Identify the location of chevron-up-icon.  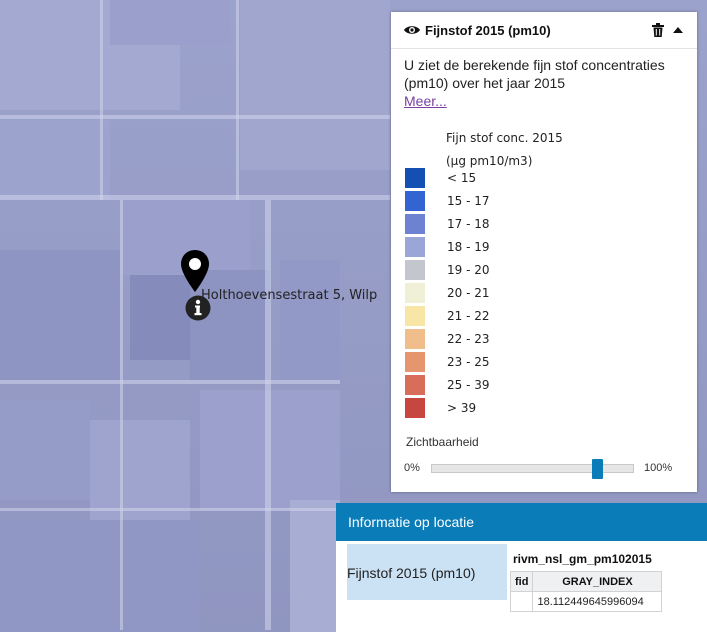
(678, 30).